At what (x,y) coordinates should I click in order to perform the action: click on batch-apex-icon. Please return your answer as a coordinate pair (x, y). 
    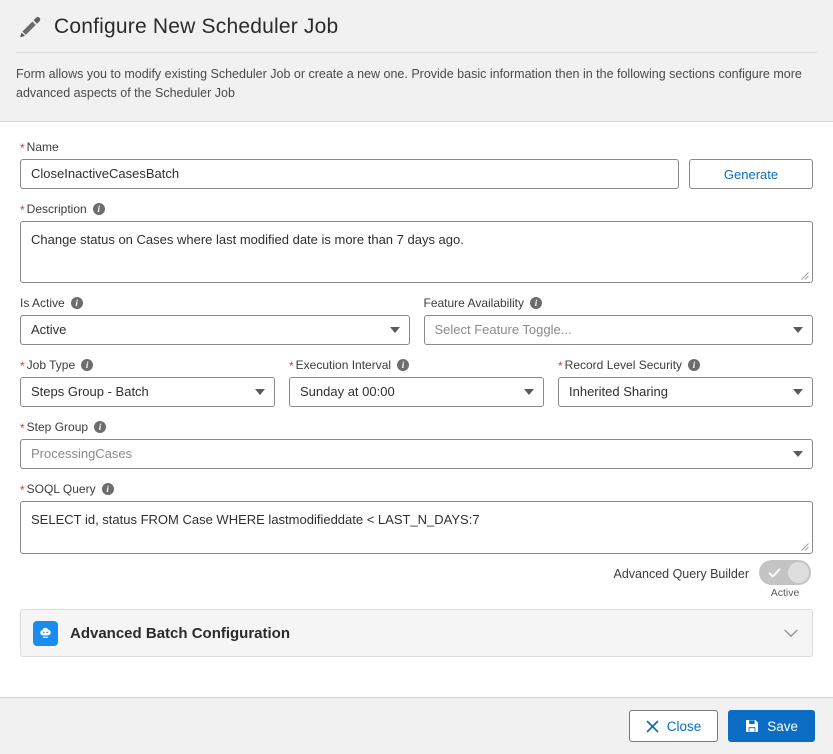
    Looking at the image, I should click on (45, 633).